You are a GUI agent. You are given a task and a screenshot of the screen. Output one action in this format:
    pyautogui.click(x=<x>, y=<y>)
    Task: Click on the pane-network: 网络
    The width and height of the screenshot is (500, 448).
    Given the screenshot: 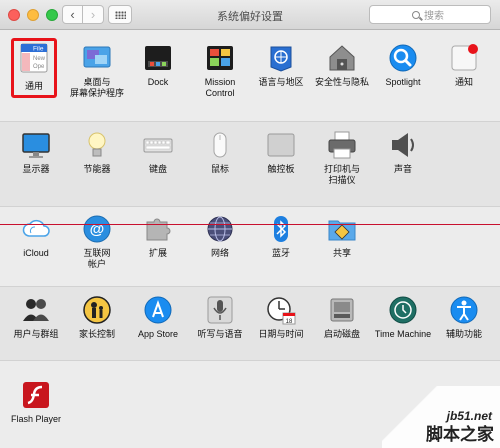 What is the action you would take?
    pyautogui.click(x=220, y=236)
    